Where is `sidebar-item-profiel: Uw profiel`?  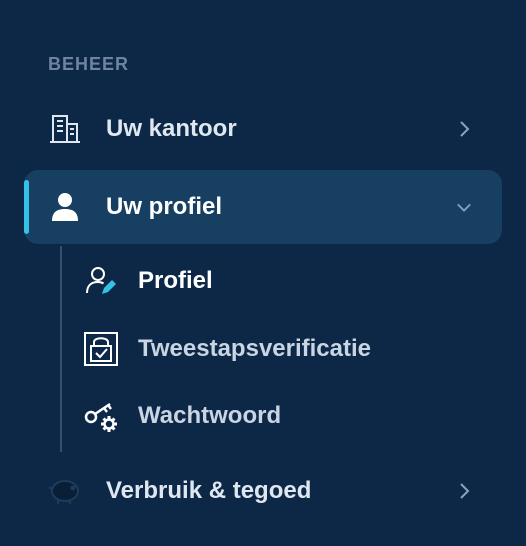 sidebar-item-profiel: Uw profiel is located at coordinates (263, 207).